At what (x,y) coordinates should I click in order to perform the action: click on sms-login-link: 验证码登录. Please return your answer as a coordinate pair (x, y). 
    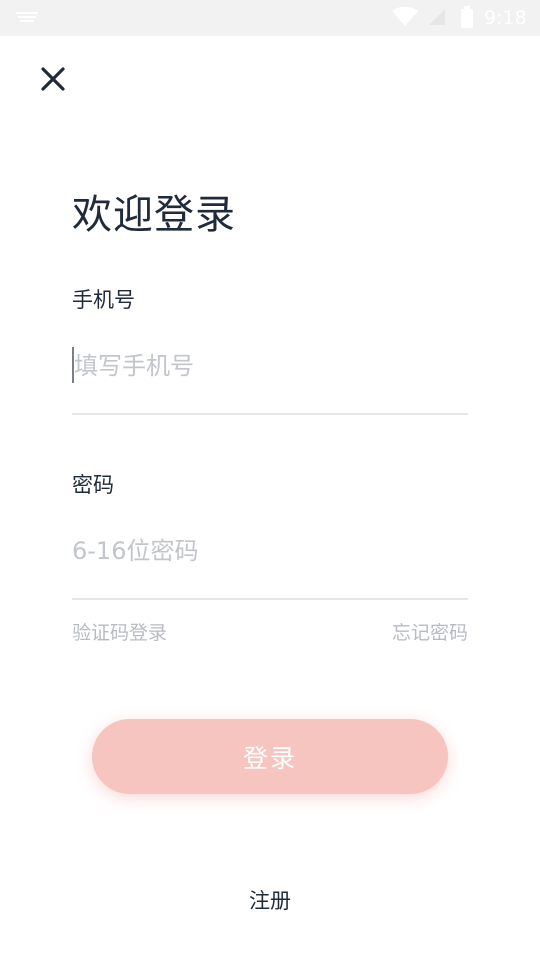
    Looking at the image, I should click on (119, 631).